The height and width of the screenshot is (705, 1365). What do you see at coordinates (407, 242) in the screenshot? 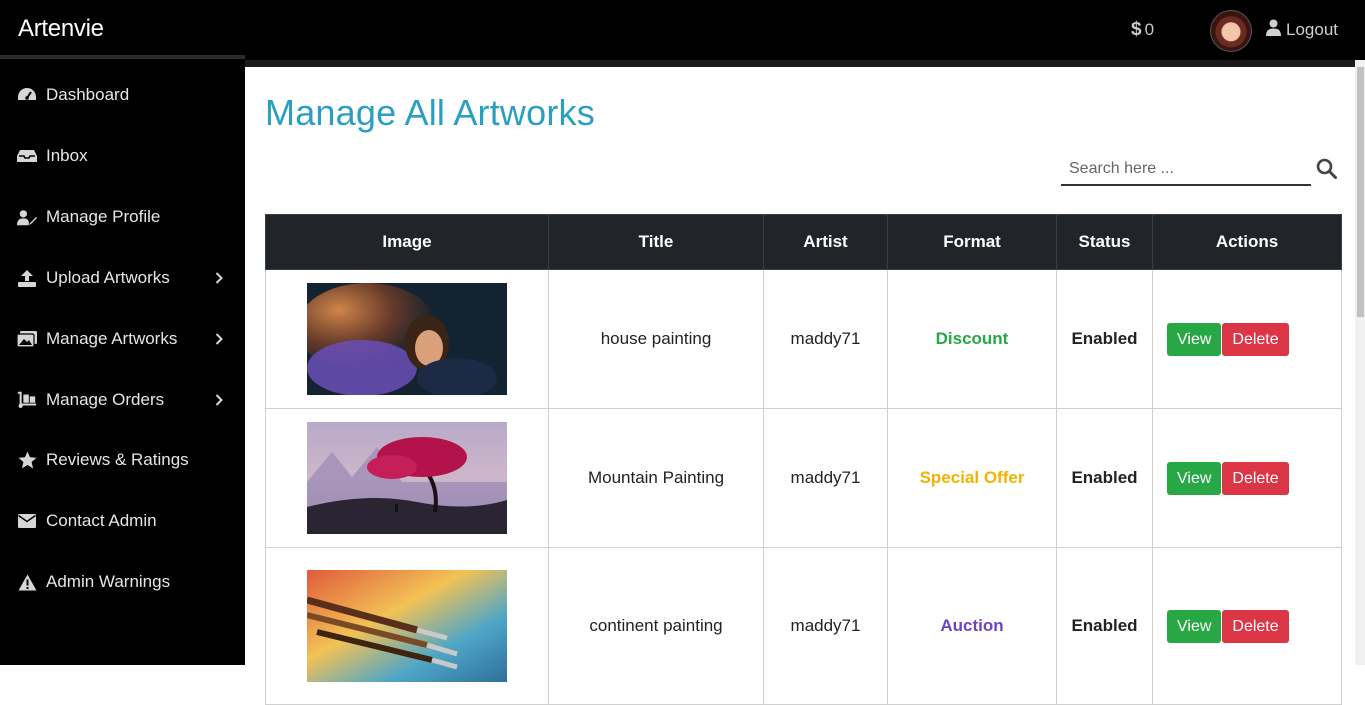
I see `column-header-image: Image` at bounding box center [407, 242].